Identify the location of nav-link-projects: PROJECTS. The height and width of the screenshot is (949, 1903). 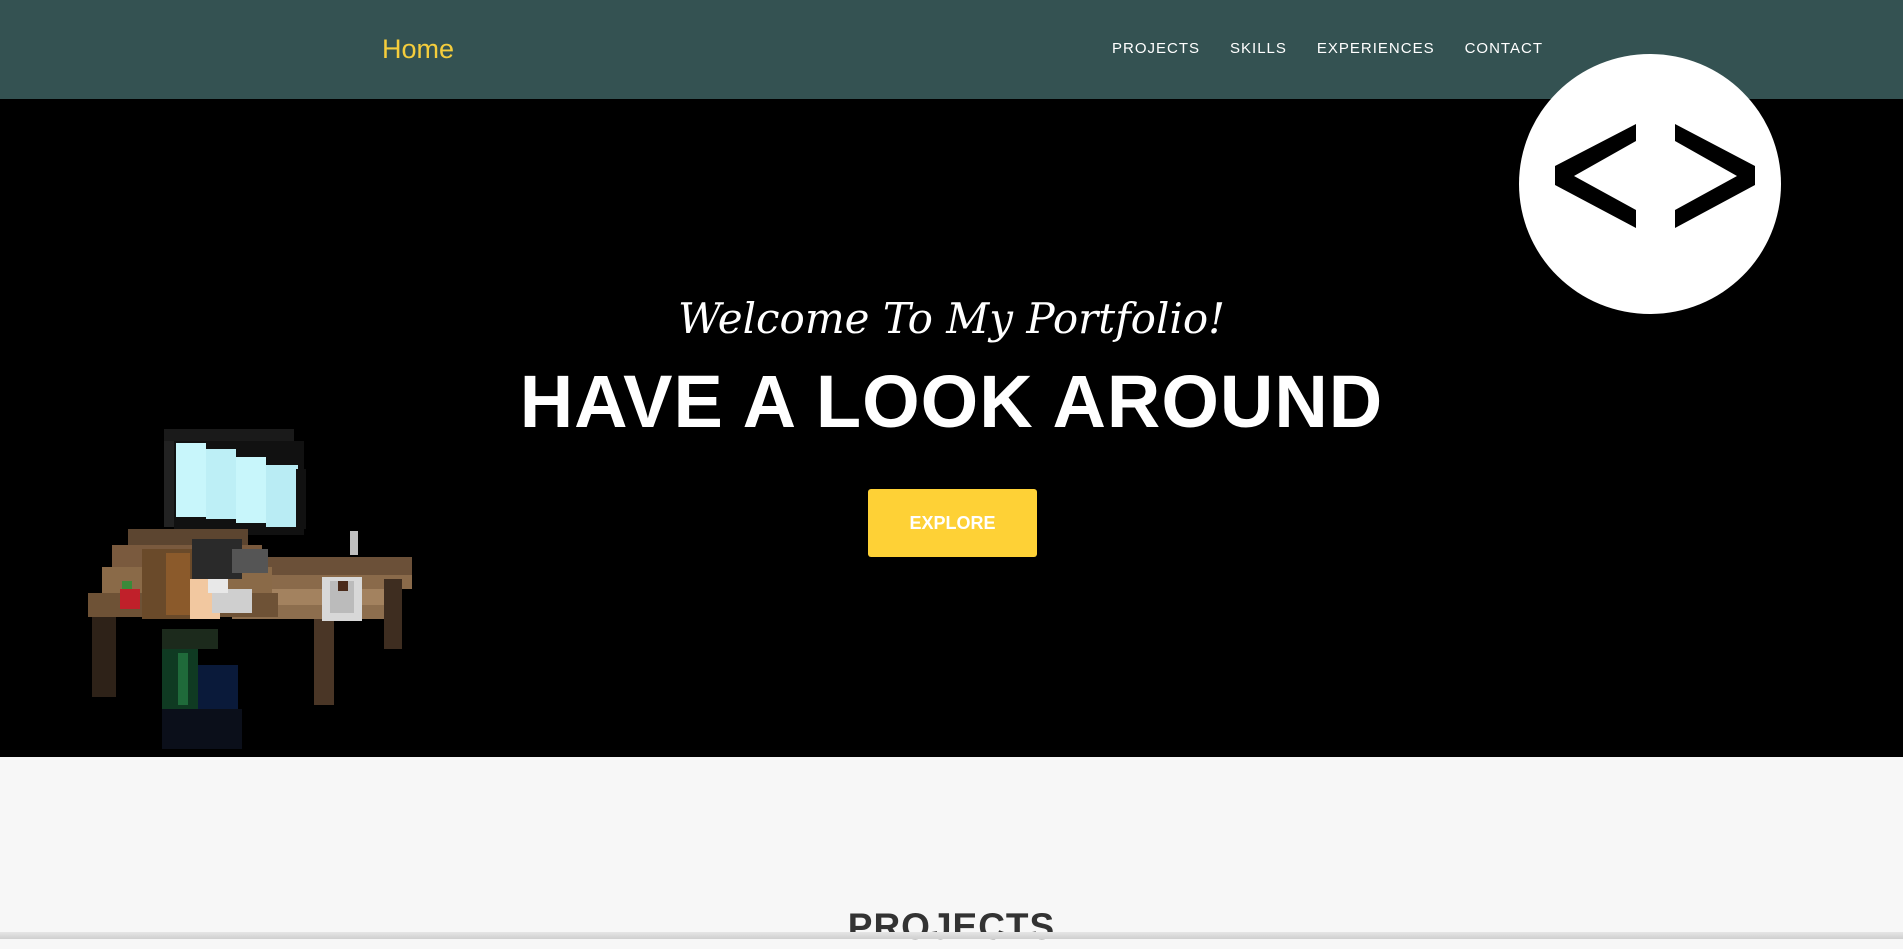
(1156, 49).